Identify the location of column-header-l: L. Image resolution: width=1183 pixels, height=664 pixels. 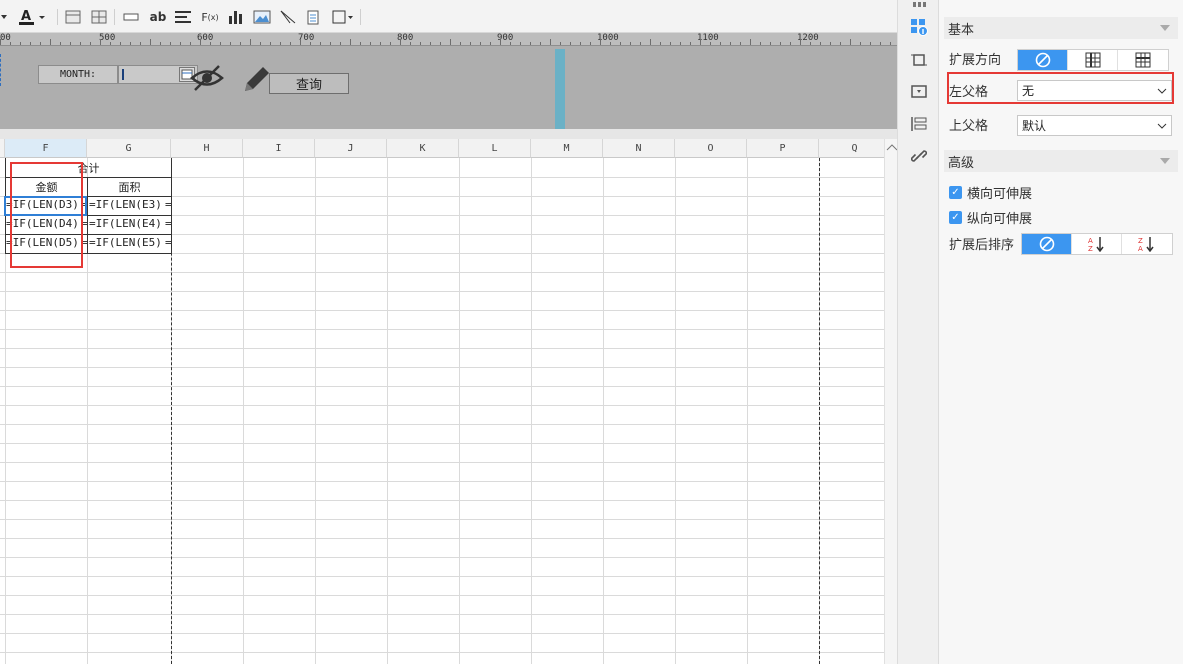
(495, 148).